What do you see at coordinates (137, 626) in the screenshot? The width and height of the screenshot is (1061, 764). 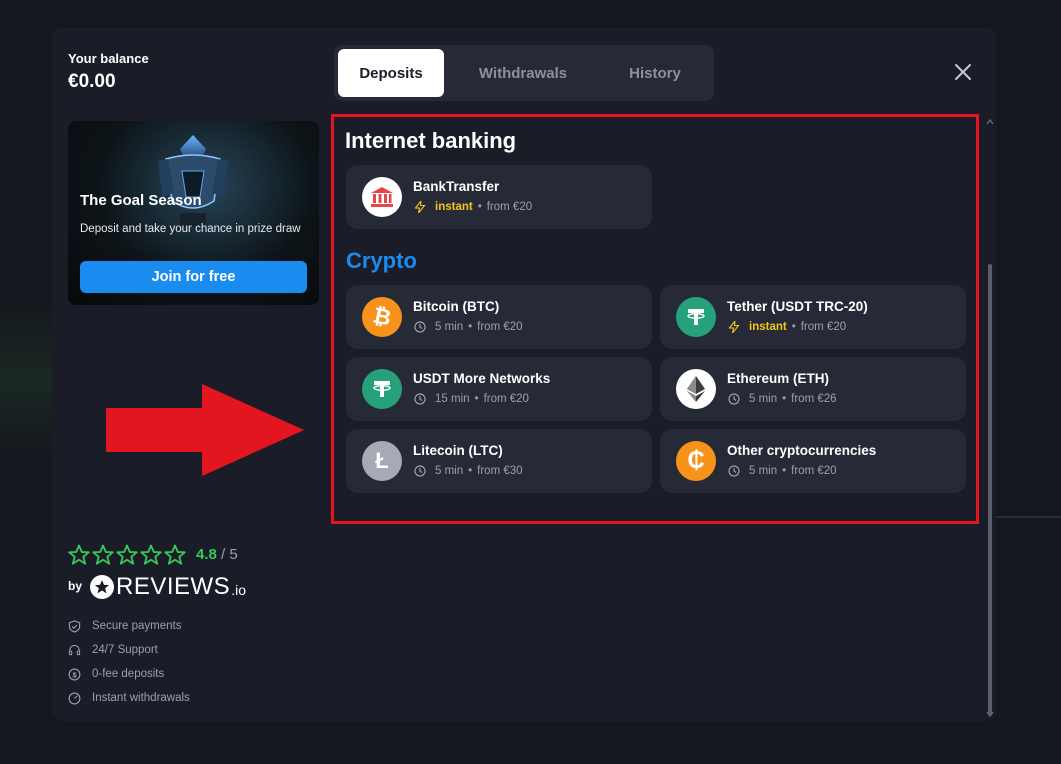 I see `feature-label: Secure payments` at bounding box center [137, 626].